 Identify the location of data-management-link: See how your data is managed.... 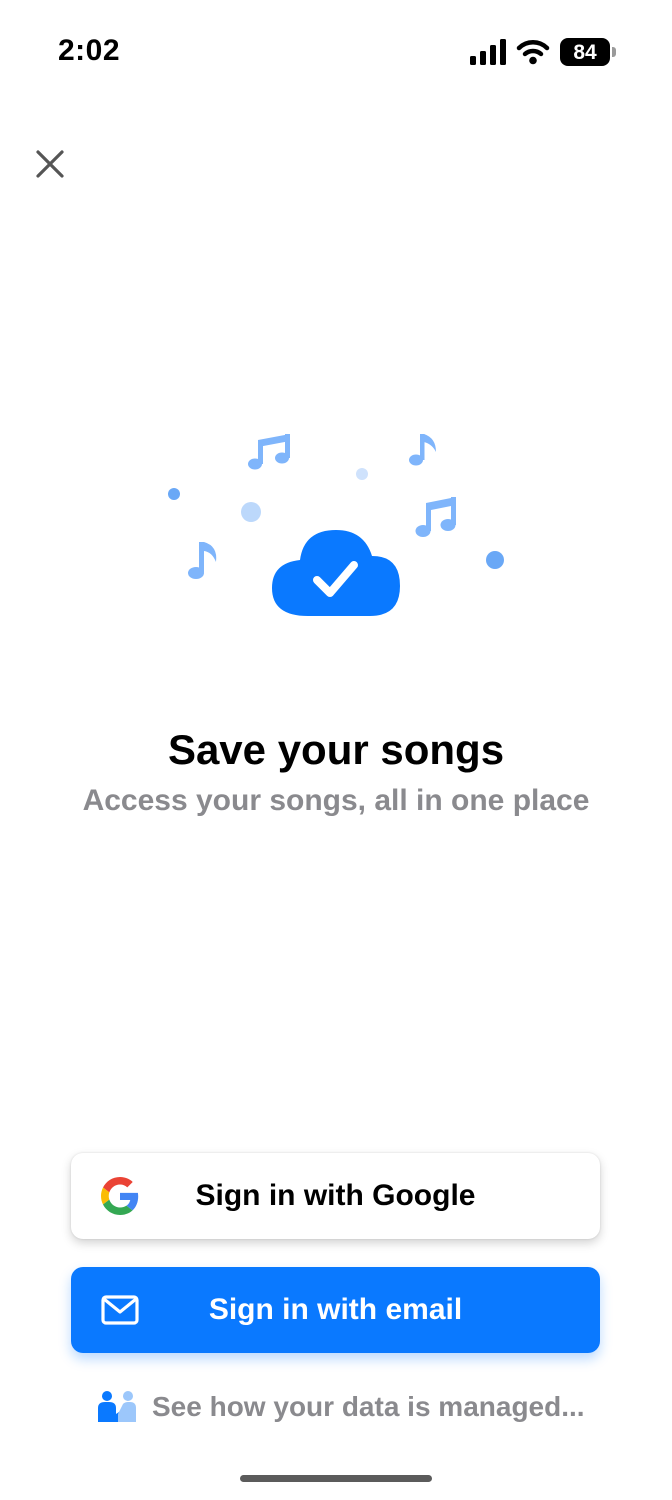
(340, 1407).